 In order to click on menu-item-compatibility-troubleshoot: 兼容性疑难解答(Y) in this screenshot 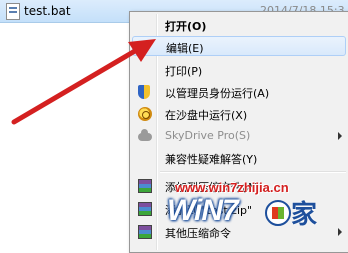, I will do `click(239, 158)`.